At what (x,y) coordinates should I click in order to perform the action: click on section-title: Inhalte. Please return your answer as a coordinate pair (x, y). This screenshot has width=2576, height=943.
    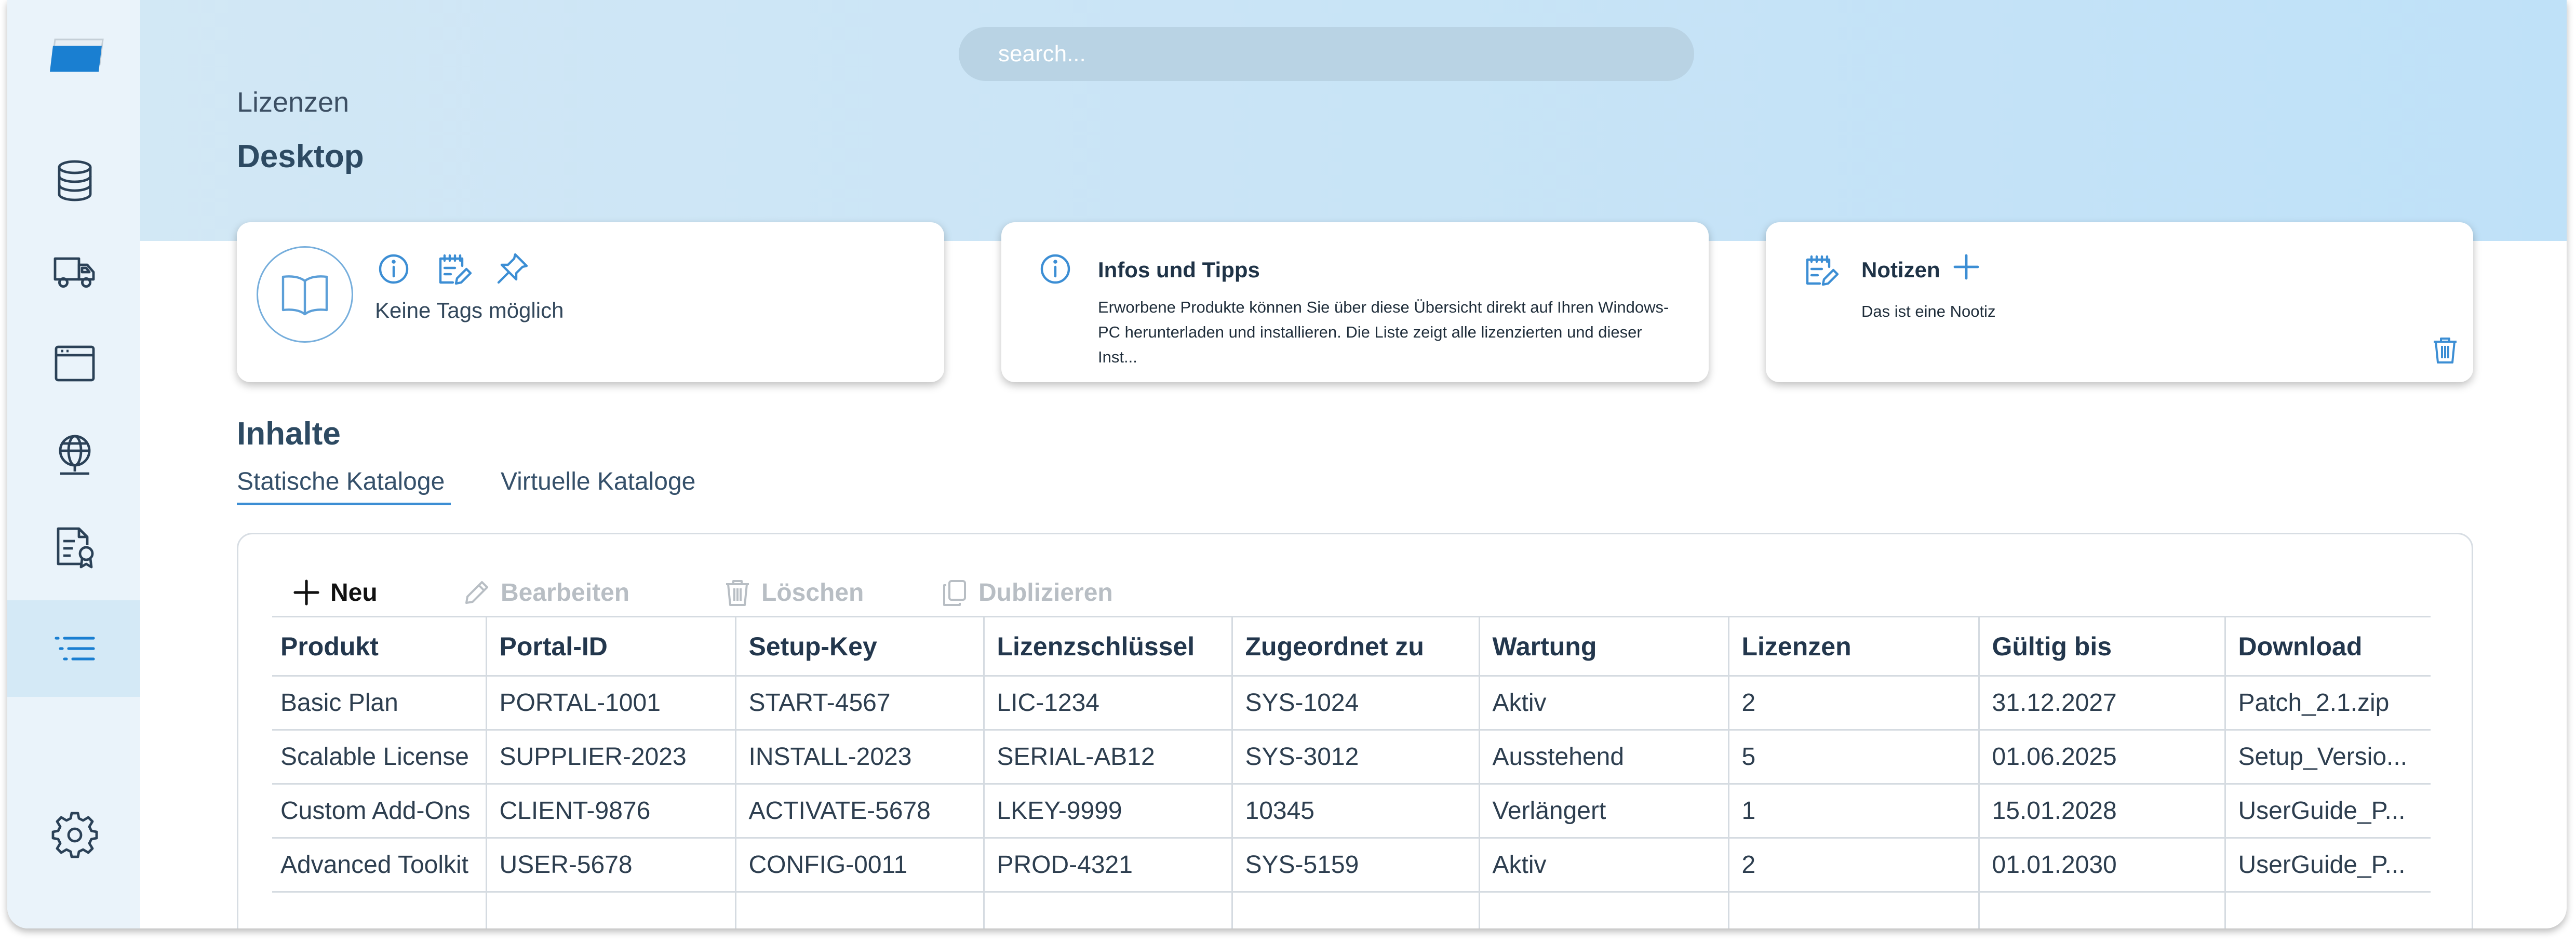
    Looking at the image, I should click on (289, 434).